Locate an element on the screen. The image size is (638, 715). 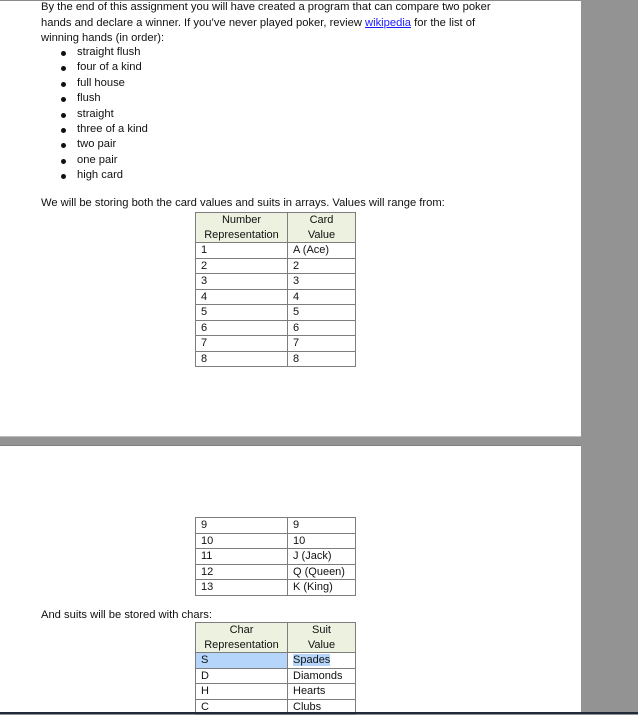
selected-text: Spades is located at coordinates (312, 660).